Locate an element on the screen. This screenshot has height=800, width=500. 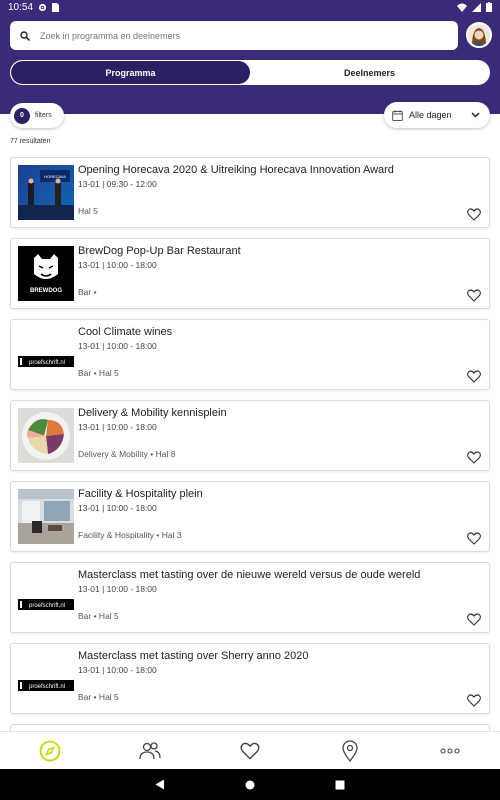
status-time: 10:54 is located at coordinates (21, 7).